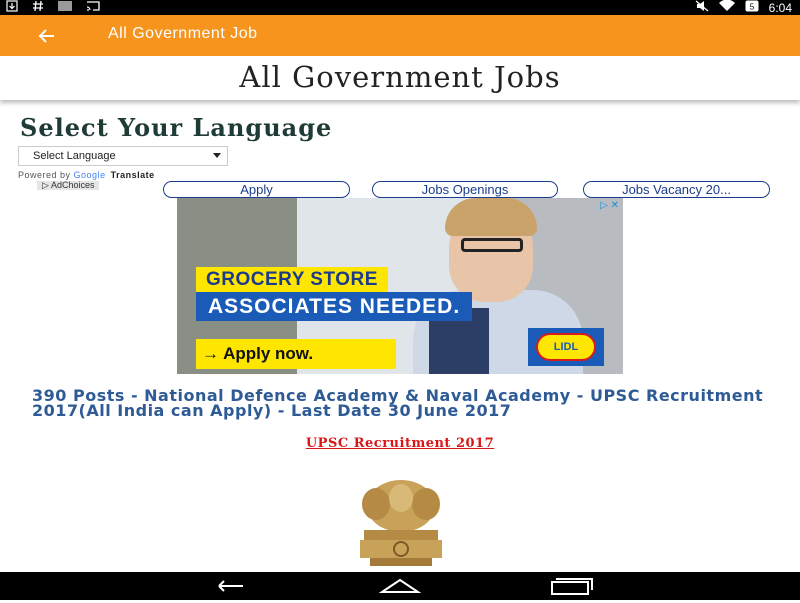 The width and height of the screenshot is (800, 603). Describe the element at coordinates (183, 33) in the screenshot. I see `toolbar-title: All Government Job` at that location.